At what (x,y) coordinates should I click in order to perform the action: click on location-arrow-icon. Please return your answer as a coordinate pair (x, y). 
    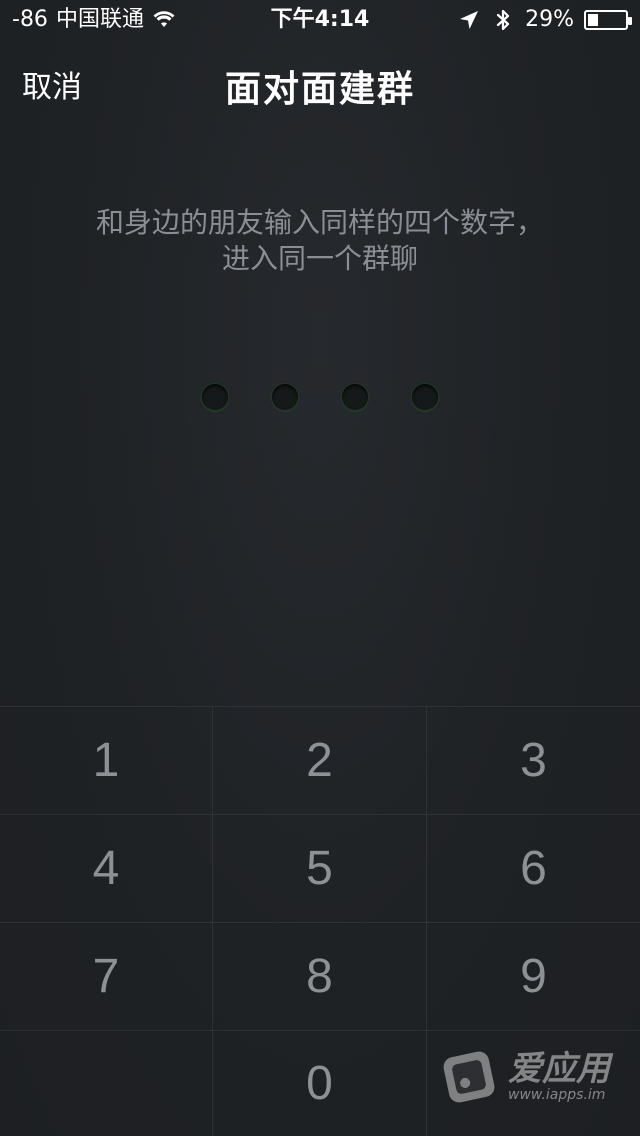
    Looking at the image, I should click on (469, 20).